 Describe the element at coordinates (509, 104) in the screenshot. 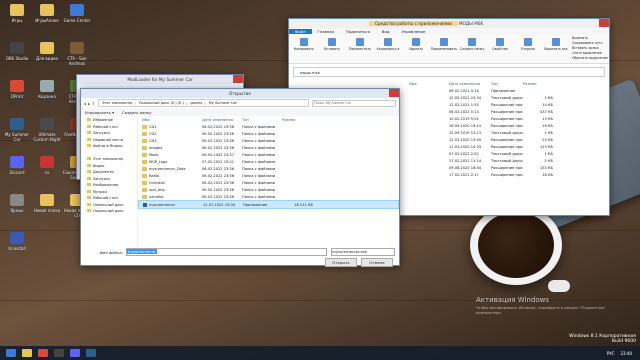

I see `table-row: 12.02.2021 1:55 Расширение прил... 14 КБ` at that location.